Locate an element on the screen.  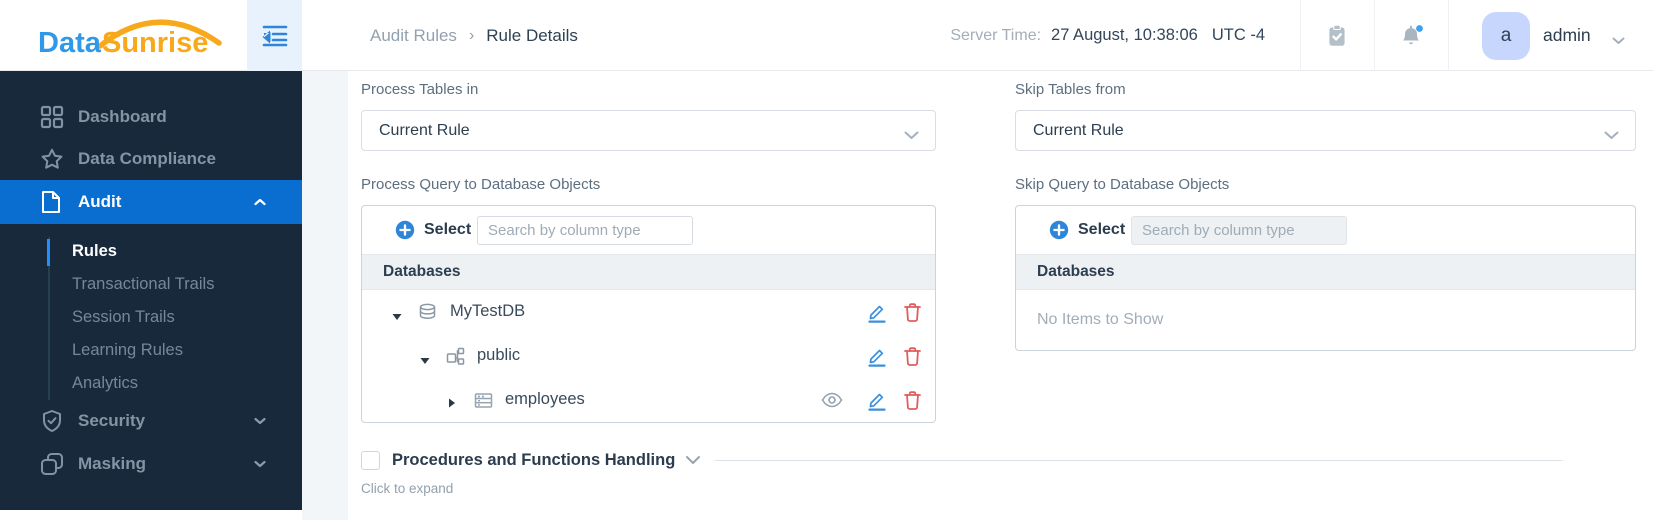
server-time: Server Time: 27 August, 10:38:06 UTC -4 is located at coordinates (1107, 35).